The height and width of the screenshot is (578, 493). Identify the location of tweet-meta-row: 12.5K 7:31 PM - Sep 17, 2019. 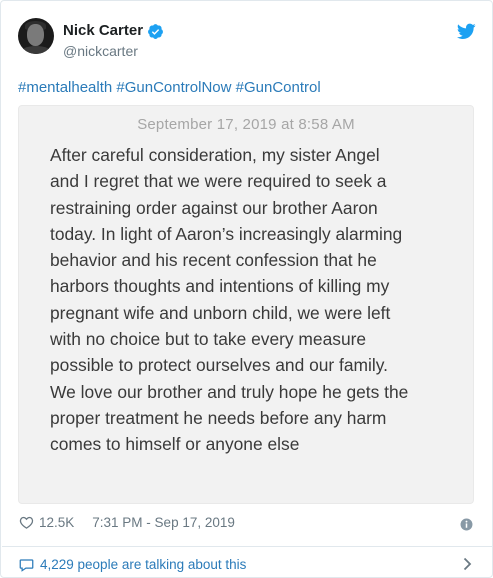
(127, 522).